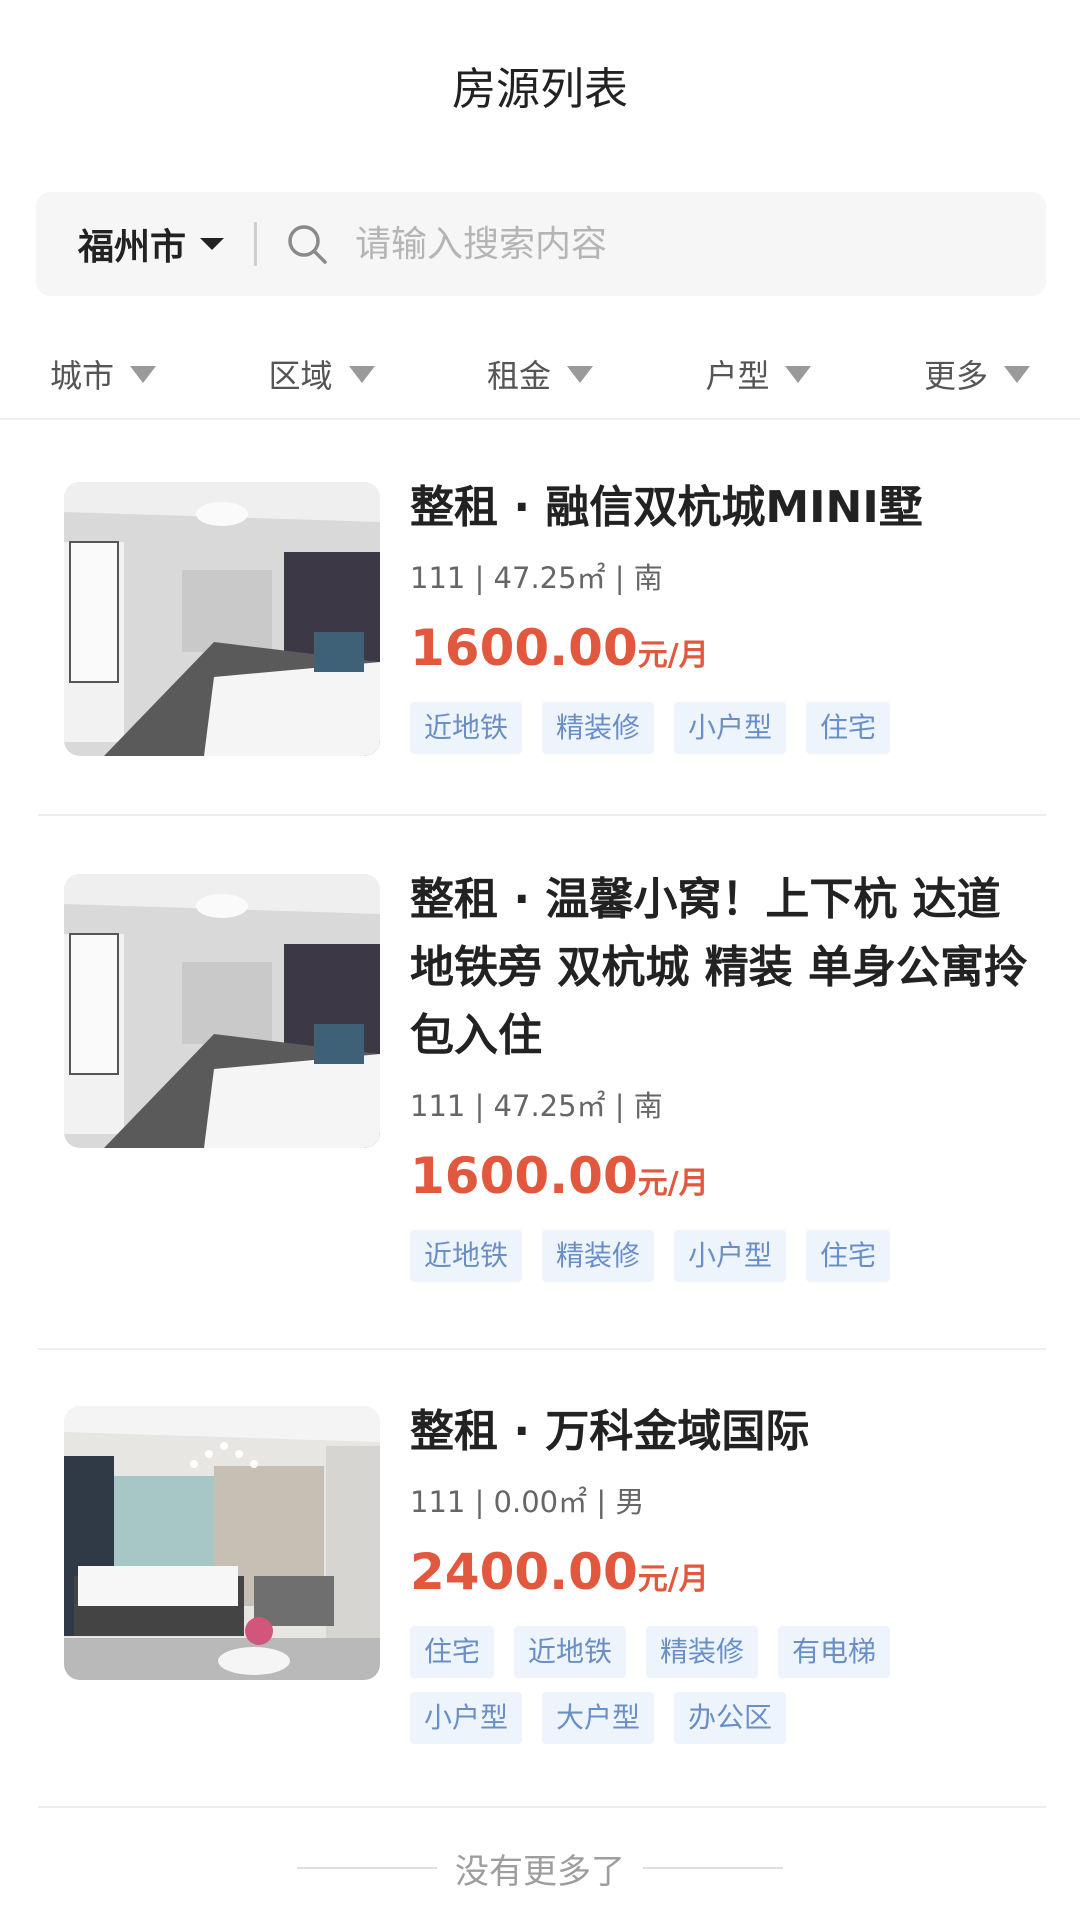 The width and height of the screenshot is (1080, 1920). What do you see at coordinates (82, 376) in the screenshot?
I see `filter-label: 城市` at bounding box center [82, 376].